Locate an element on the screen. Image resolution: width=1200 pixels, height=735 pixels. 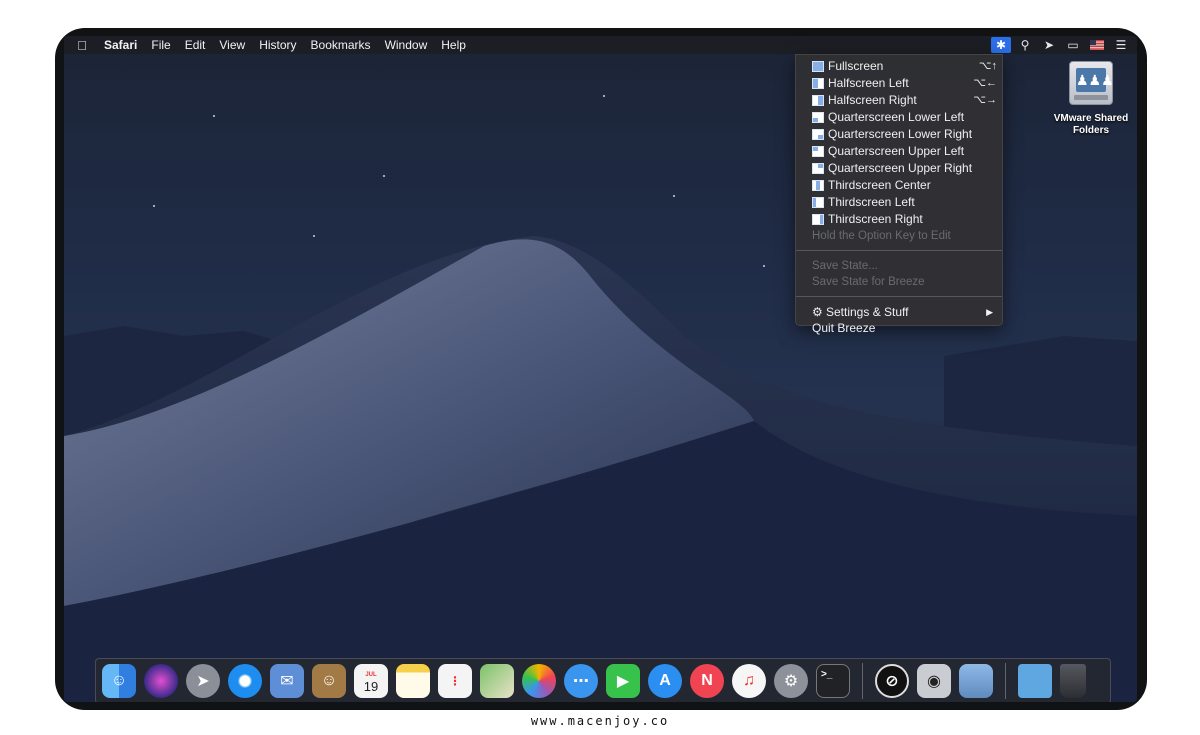
layout-quarter-upper-left-icon is located at coordinates (818, 151).